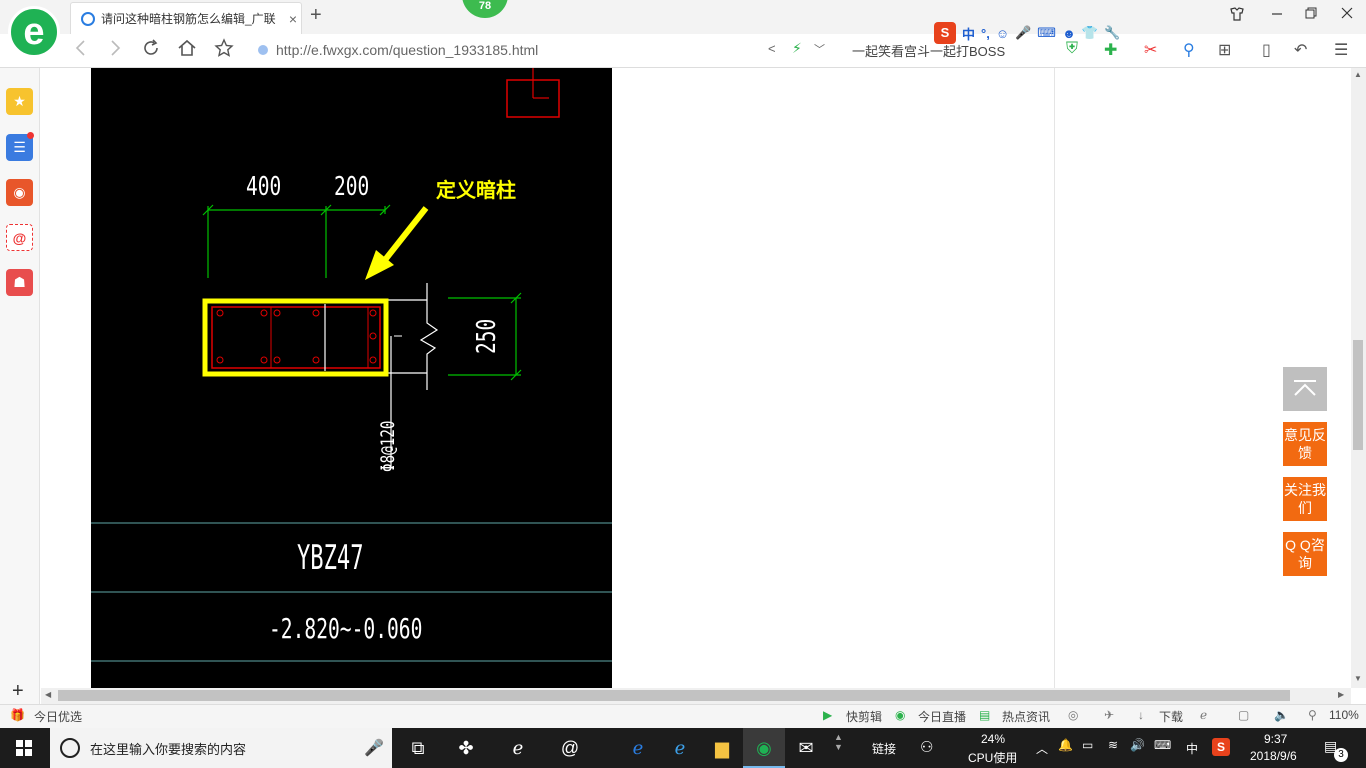 The image size is (1366, 768). I want to click on mic-icon: 🎤, so click(1023, 33).